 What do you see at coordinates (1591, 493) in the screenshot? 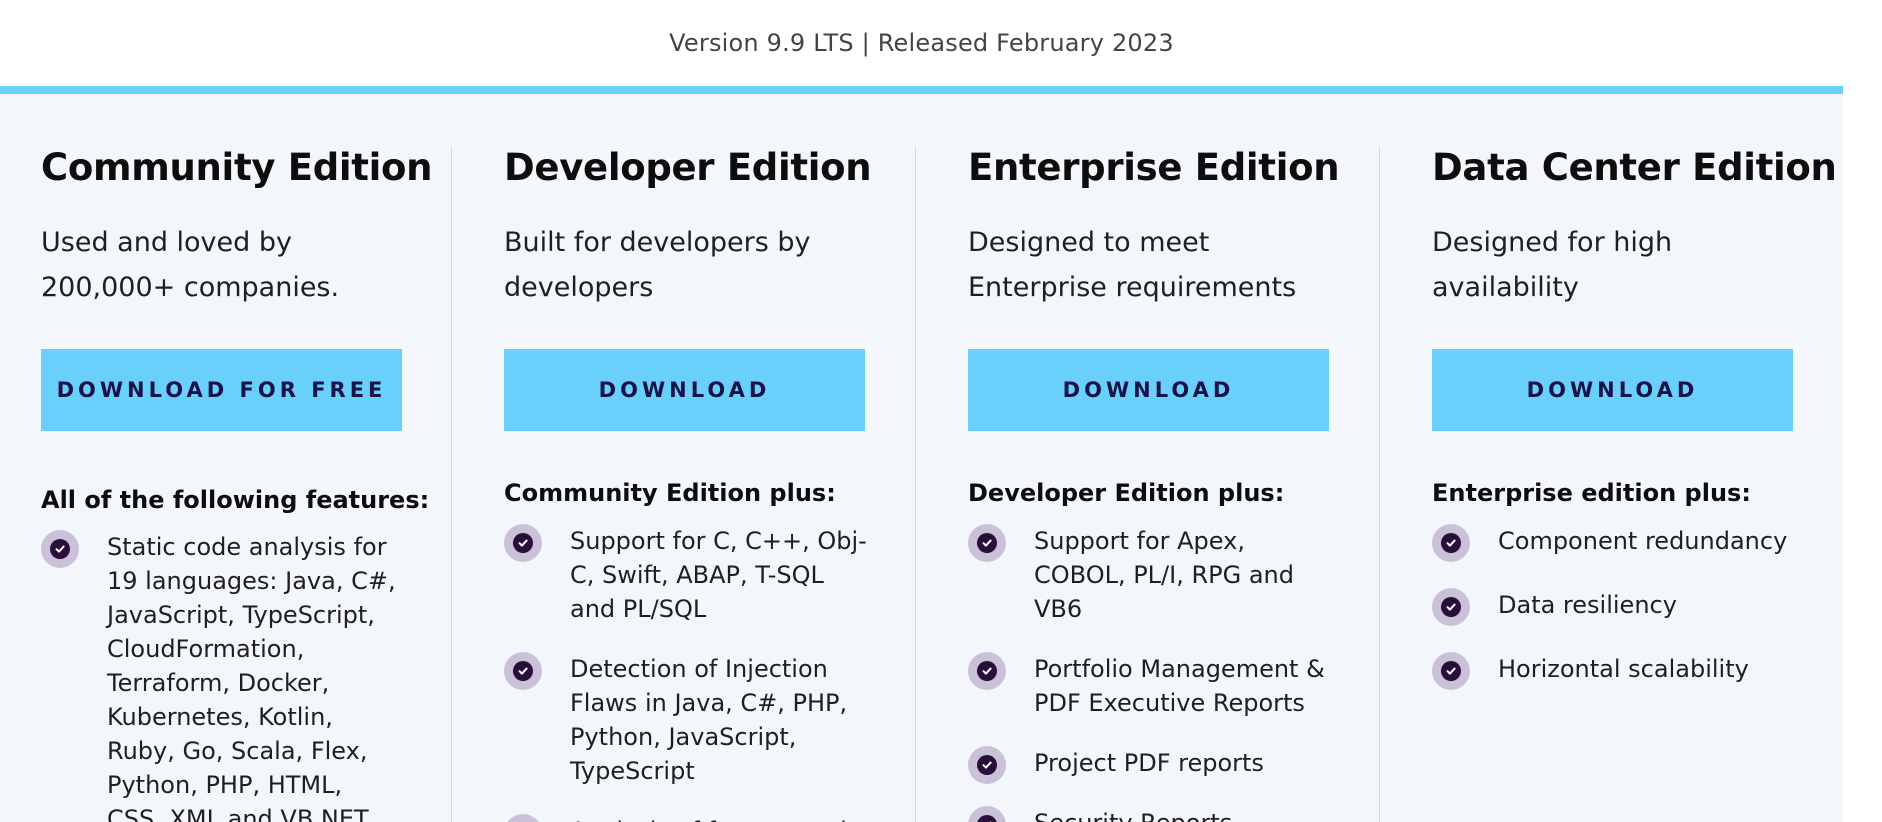
I see `features-heading: Enterprise edition plus:` at bounding box center [1591, 493].